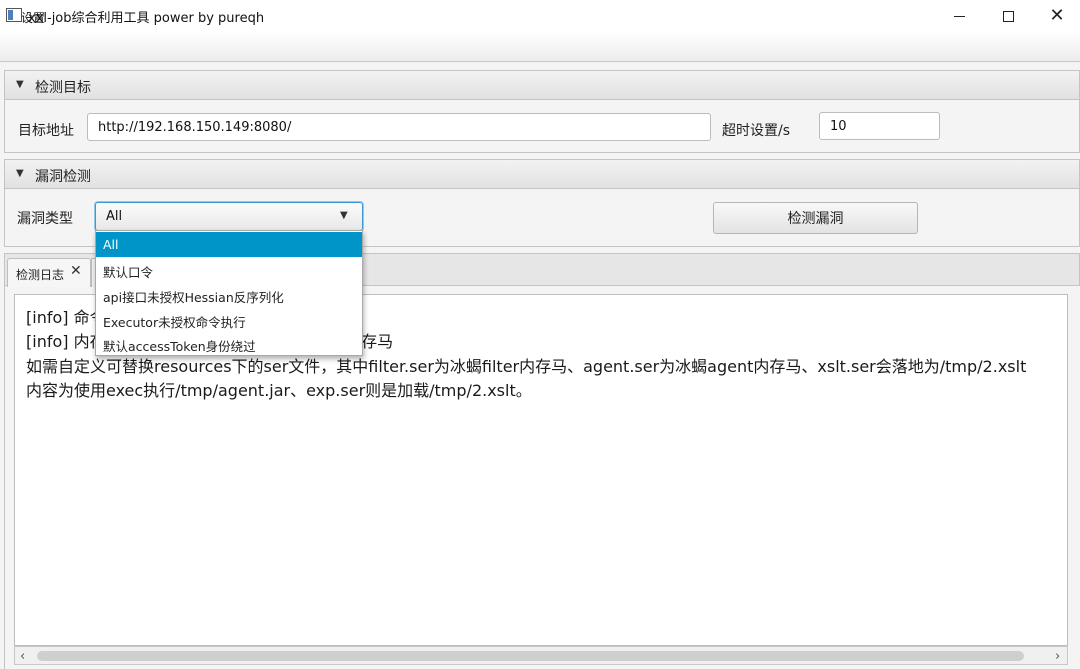 This screenshot has height=669, width=1080. I want to click on vuln-type-value: All, so click(114, 216).